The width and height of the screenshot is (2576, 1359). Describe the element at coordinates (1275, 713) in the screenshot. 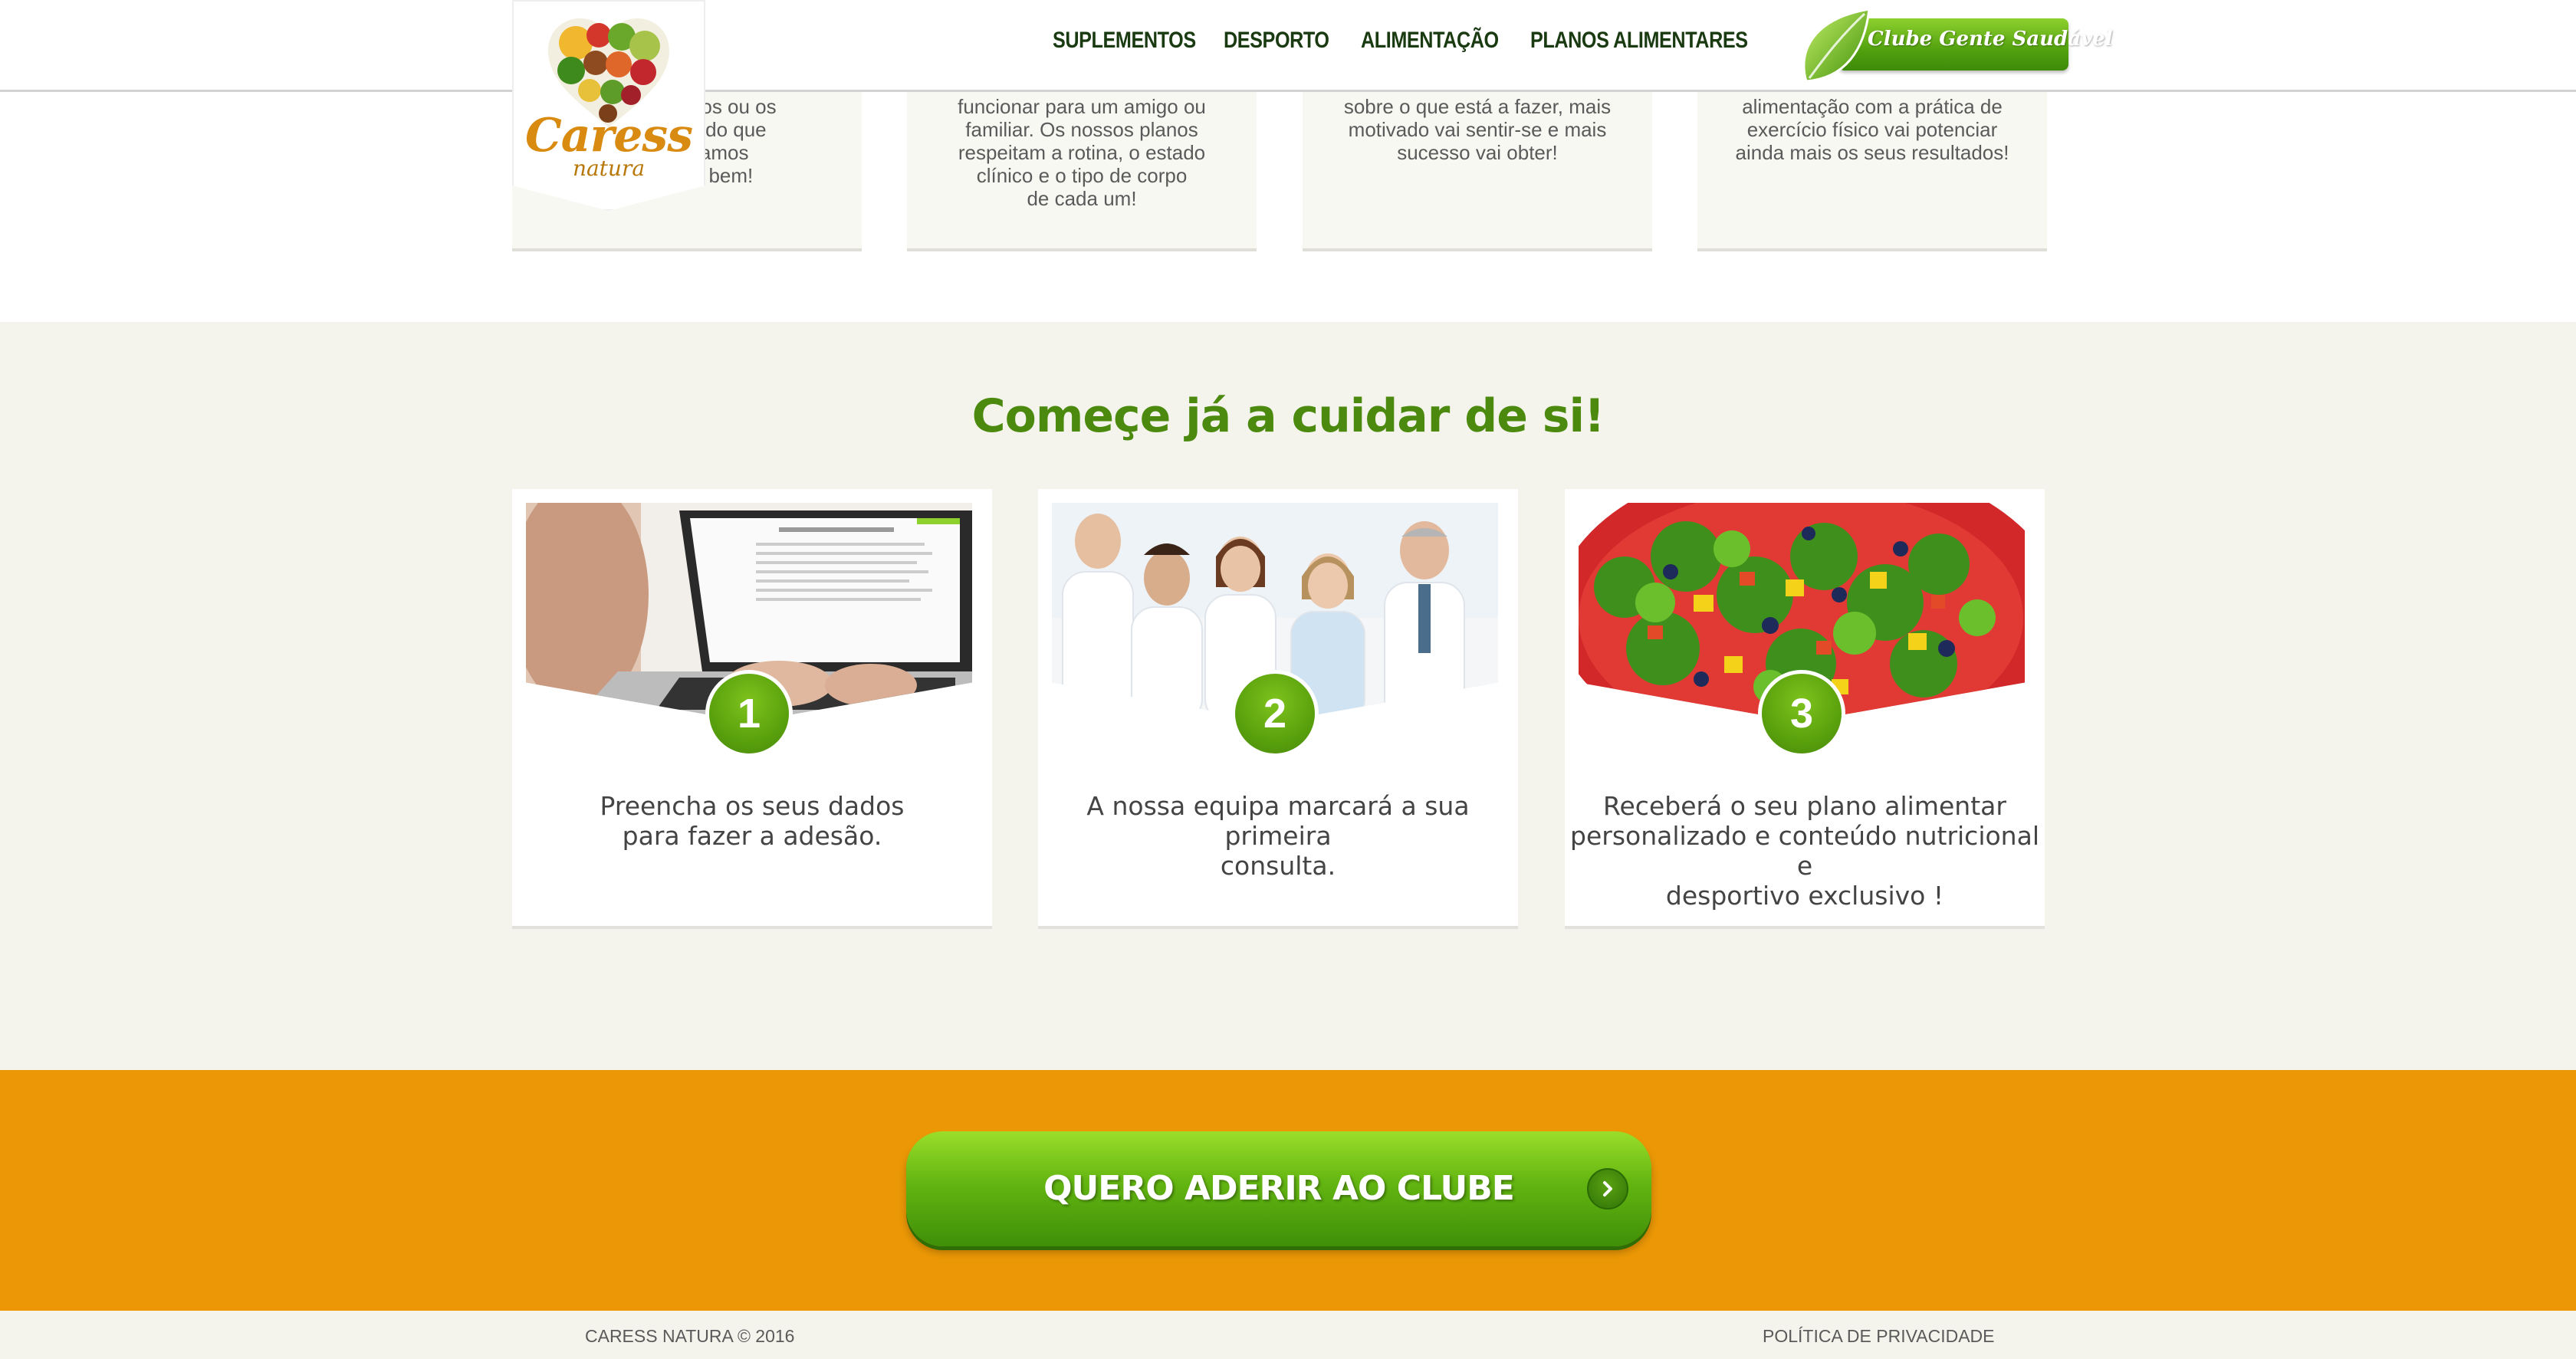

I see `step-number-badge: 2` at that location.